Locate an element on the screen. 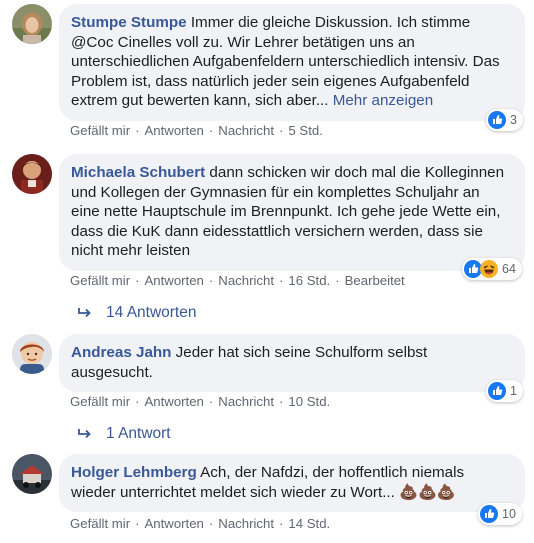 This screenshot has height=543, width=534. reaction-summary: 10 is located at coordinates (500, 514).